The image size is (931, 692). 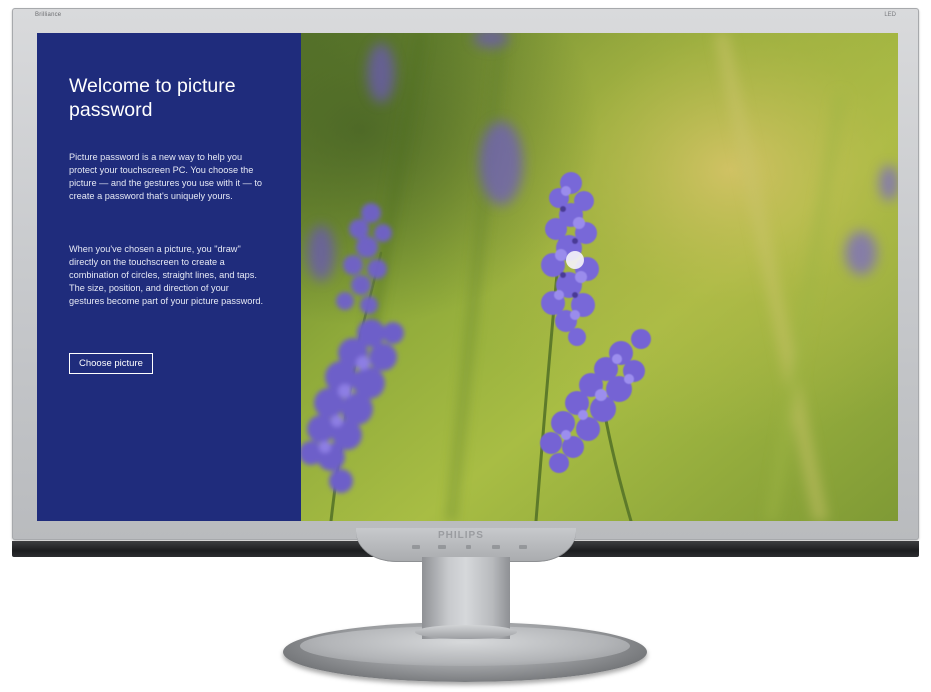 What do you see at coordinates (461, 535) in the screenshot?
I see `monitor-logo: PHILIPS` at bounding box center [461, 535].